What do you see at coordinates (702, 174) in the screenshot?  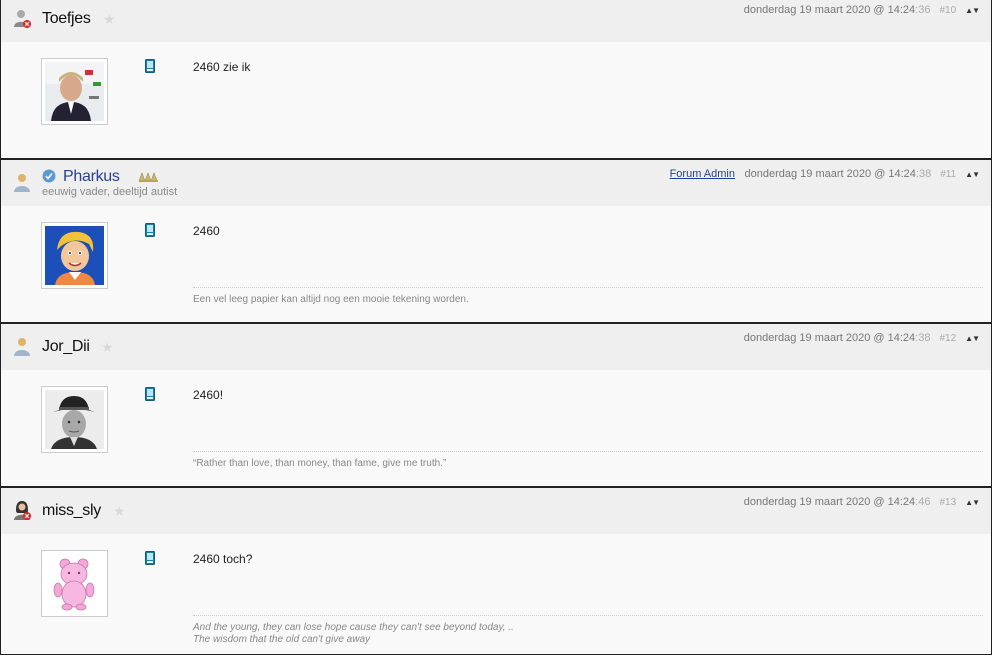 I see `forum-admin-link: Forum Admin` at bounding box center [702, 174].